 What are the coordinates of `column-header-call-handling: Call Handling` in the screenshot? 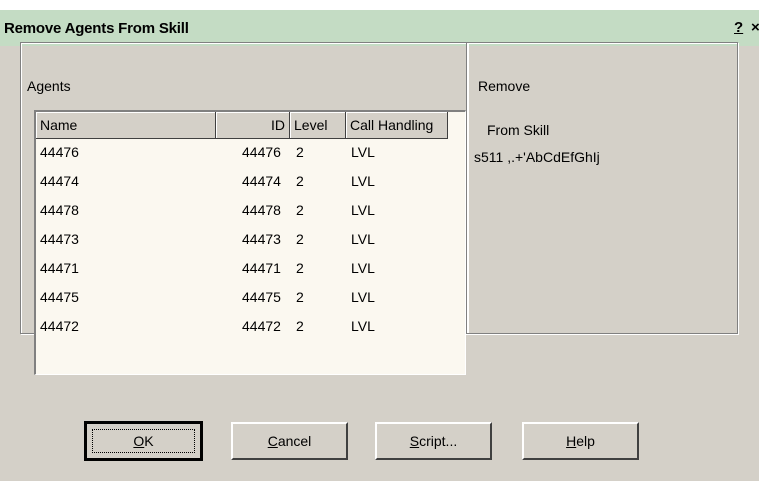 It's located at (397, 125).